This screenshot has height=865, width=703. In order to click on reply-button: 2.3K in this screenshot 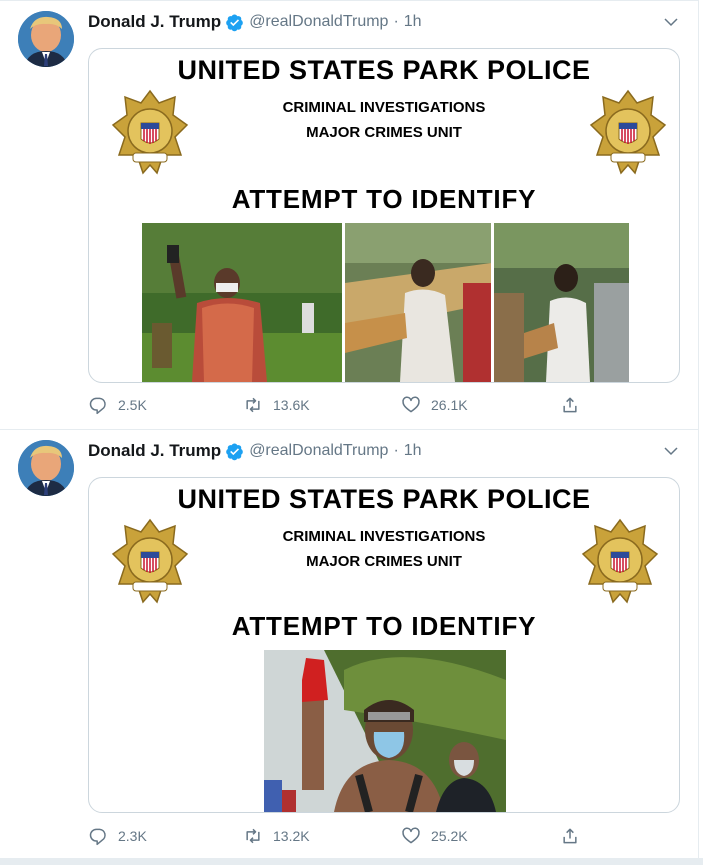, I will do `click(117, 836)`.